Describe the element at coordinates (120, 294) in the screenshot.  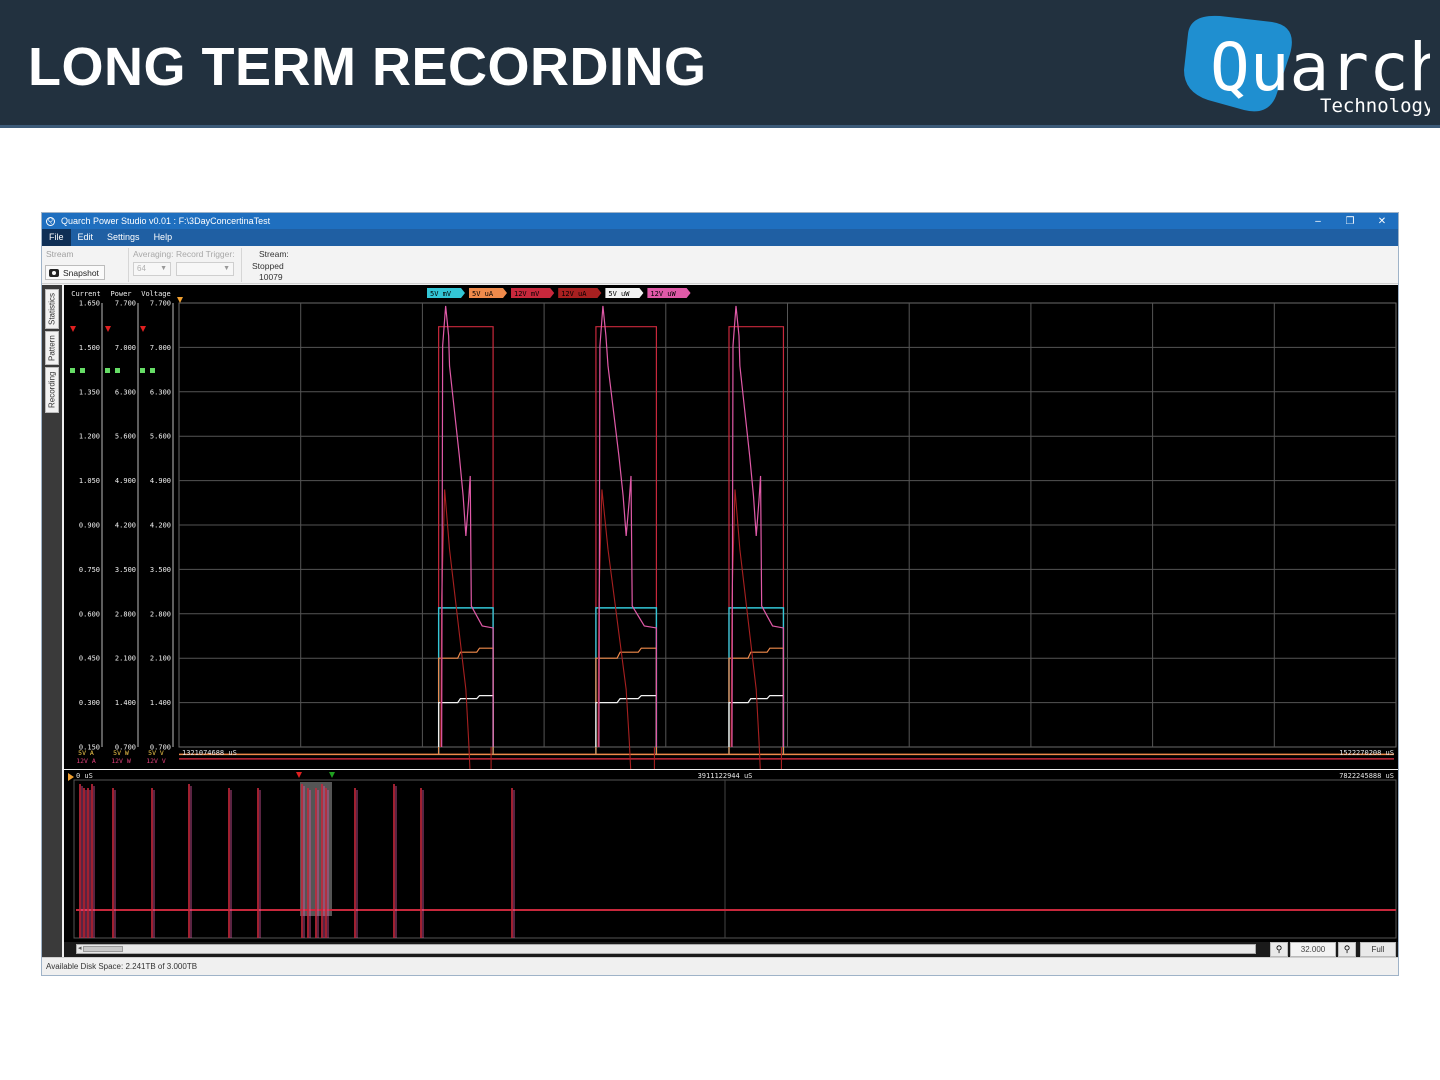
I see `power-axis-title: Power` at that location.